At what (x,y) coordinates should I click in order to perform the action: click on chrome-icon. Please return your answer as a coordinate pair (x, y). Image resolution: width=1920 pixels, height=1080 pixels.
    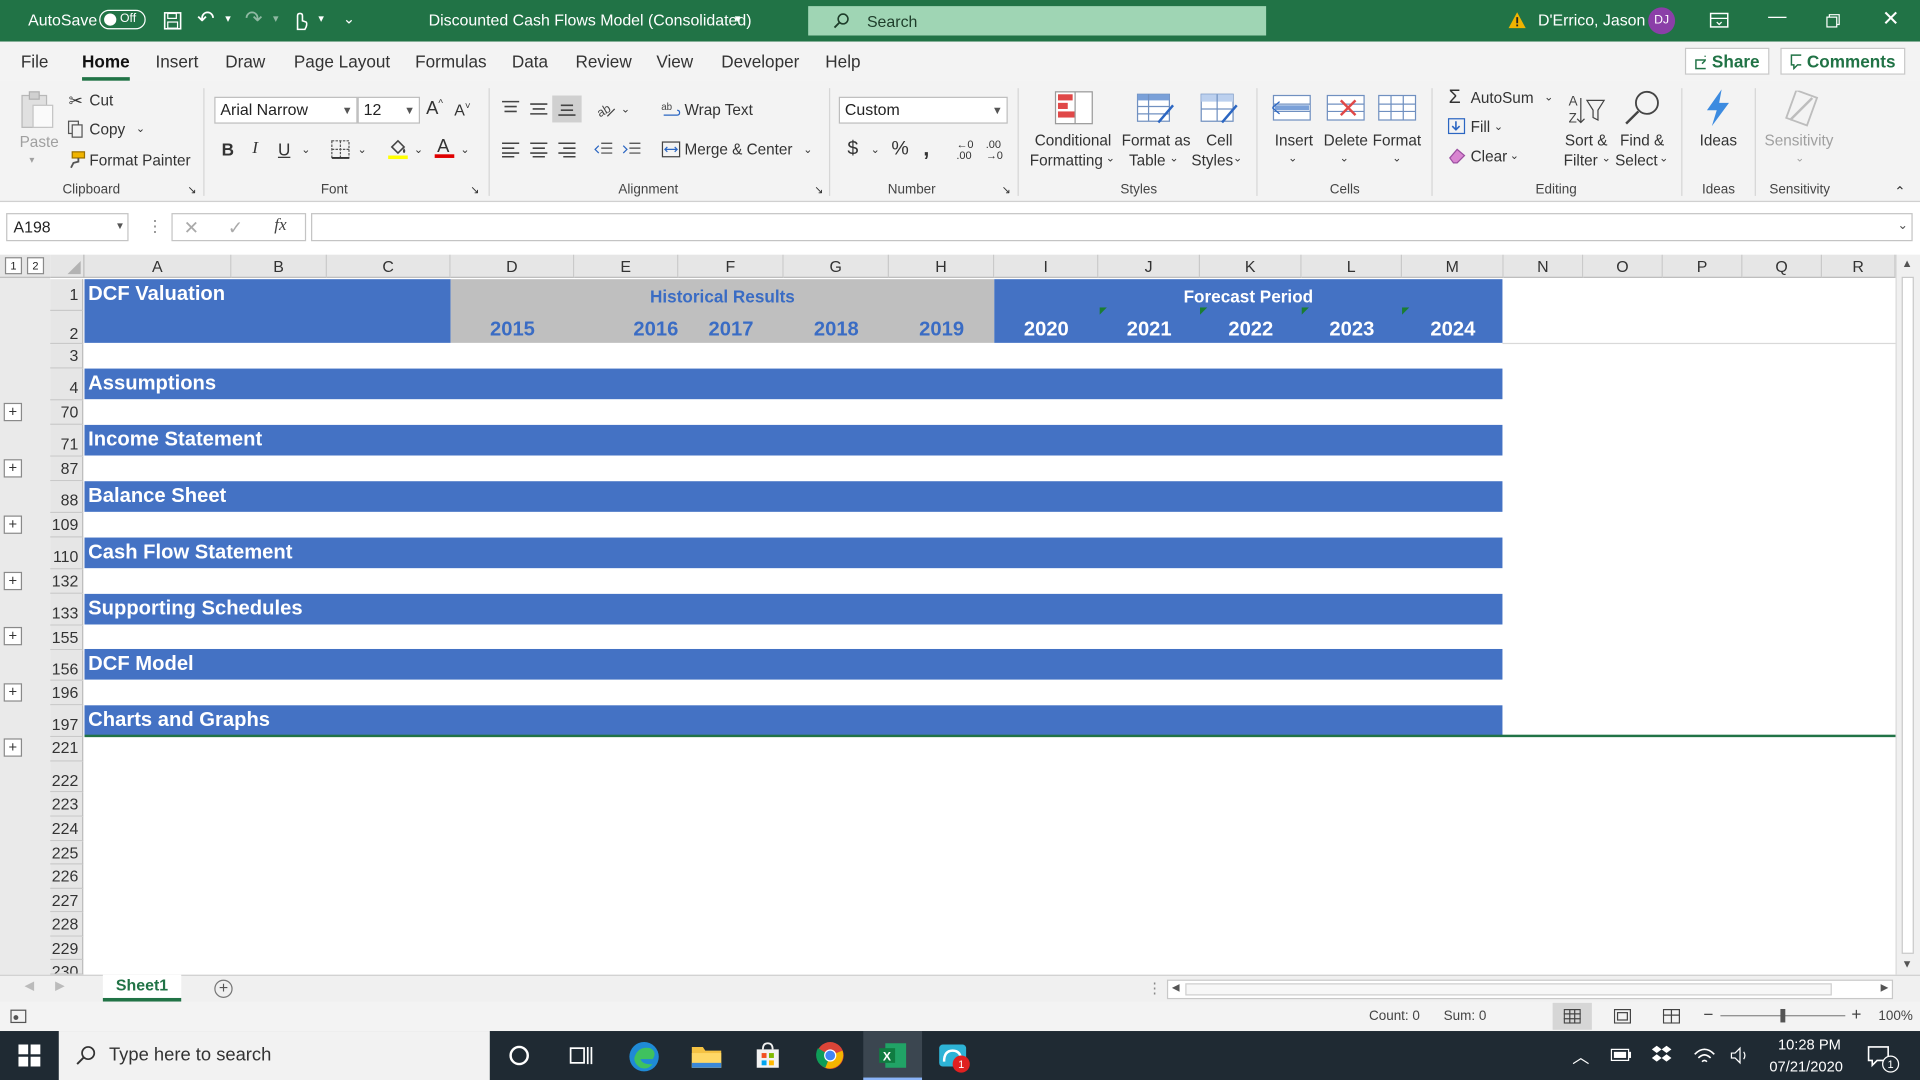
    Looking at the image, I should click on (830, 1055).